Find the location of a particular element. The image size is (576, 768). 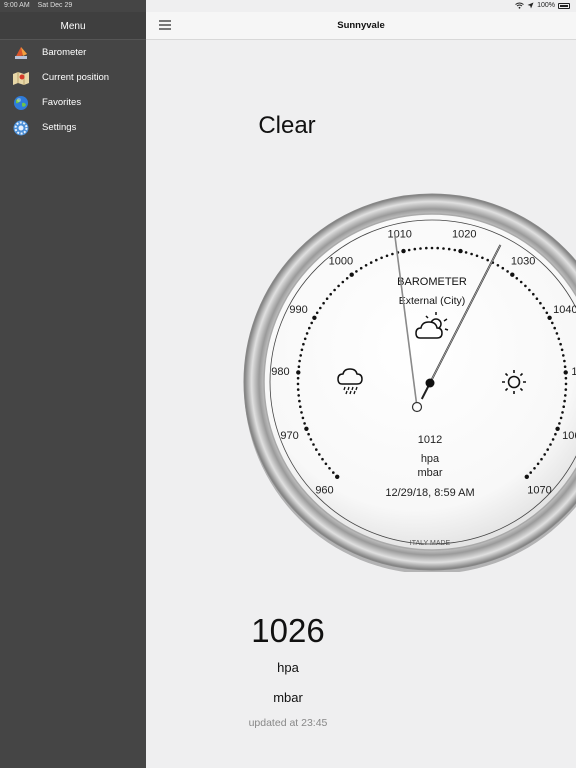

sidebar-item-label: Barometer is located at coordinates (64, 52).